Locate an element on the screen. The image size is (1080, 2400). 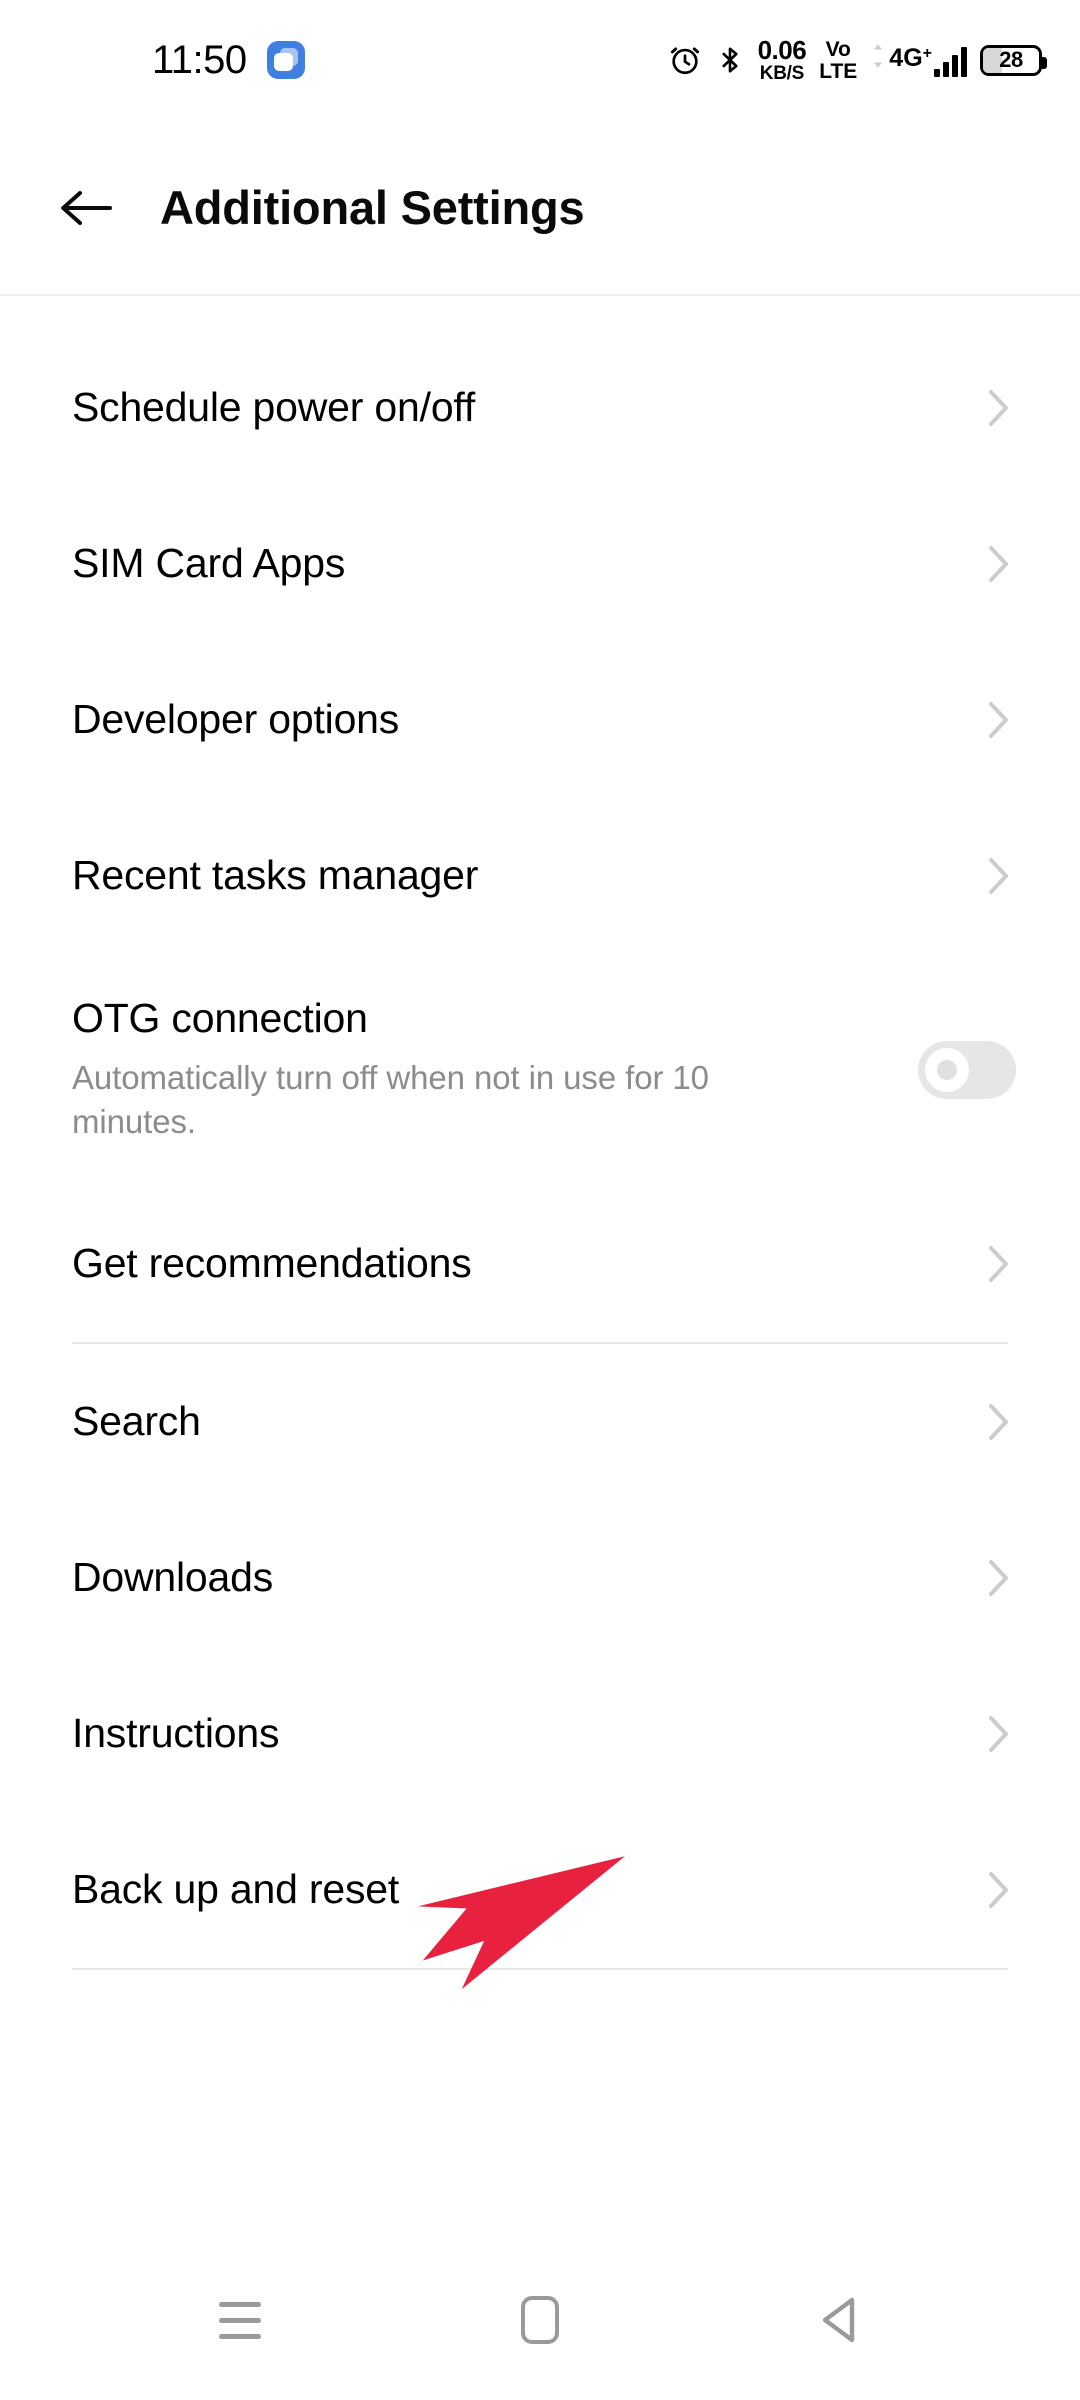
signal-bars is located at coordinates (950, 62).